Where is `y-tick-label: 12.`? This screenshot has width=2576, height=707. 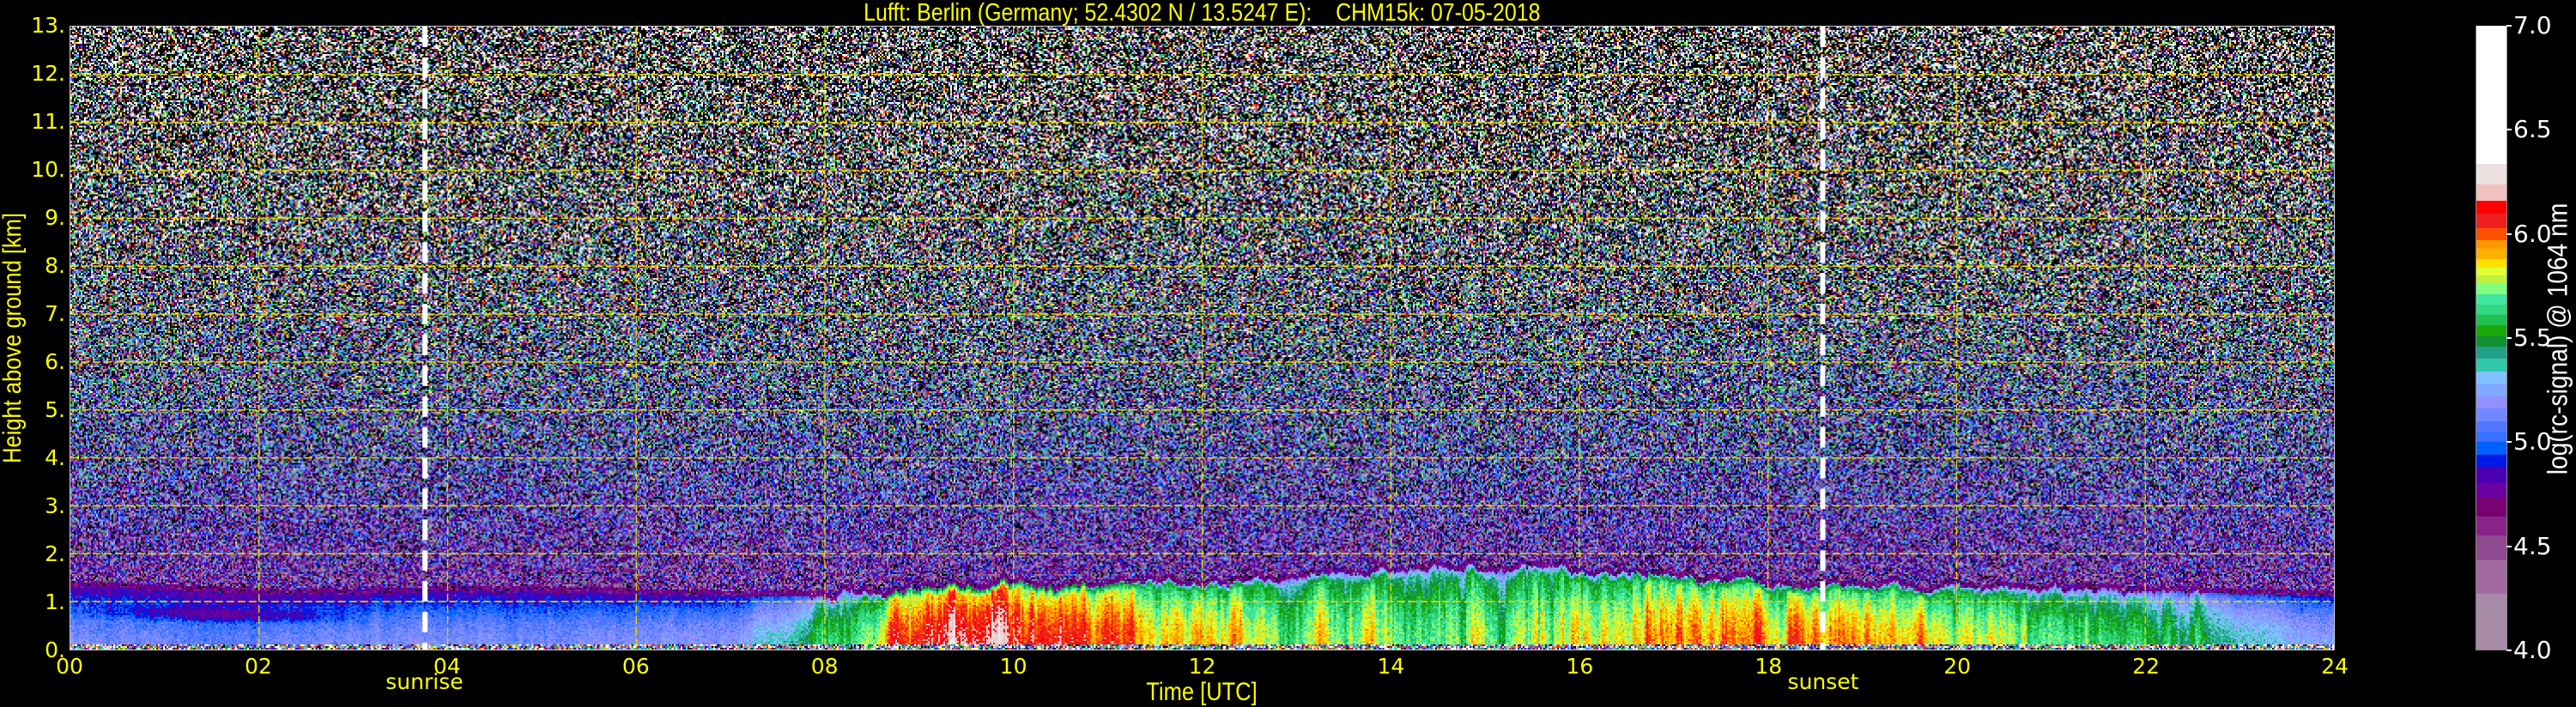
y-tick-label: 12. is located at coordinates (48, 74).